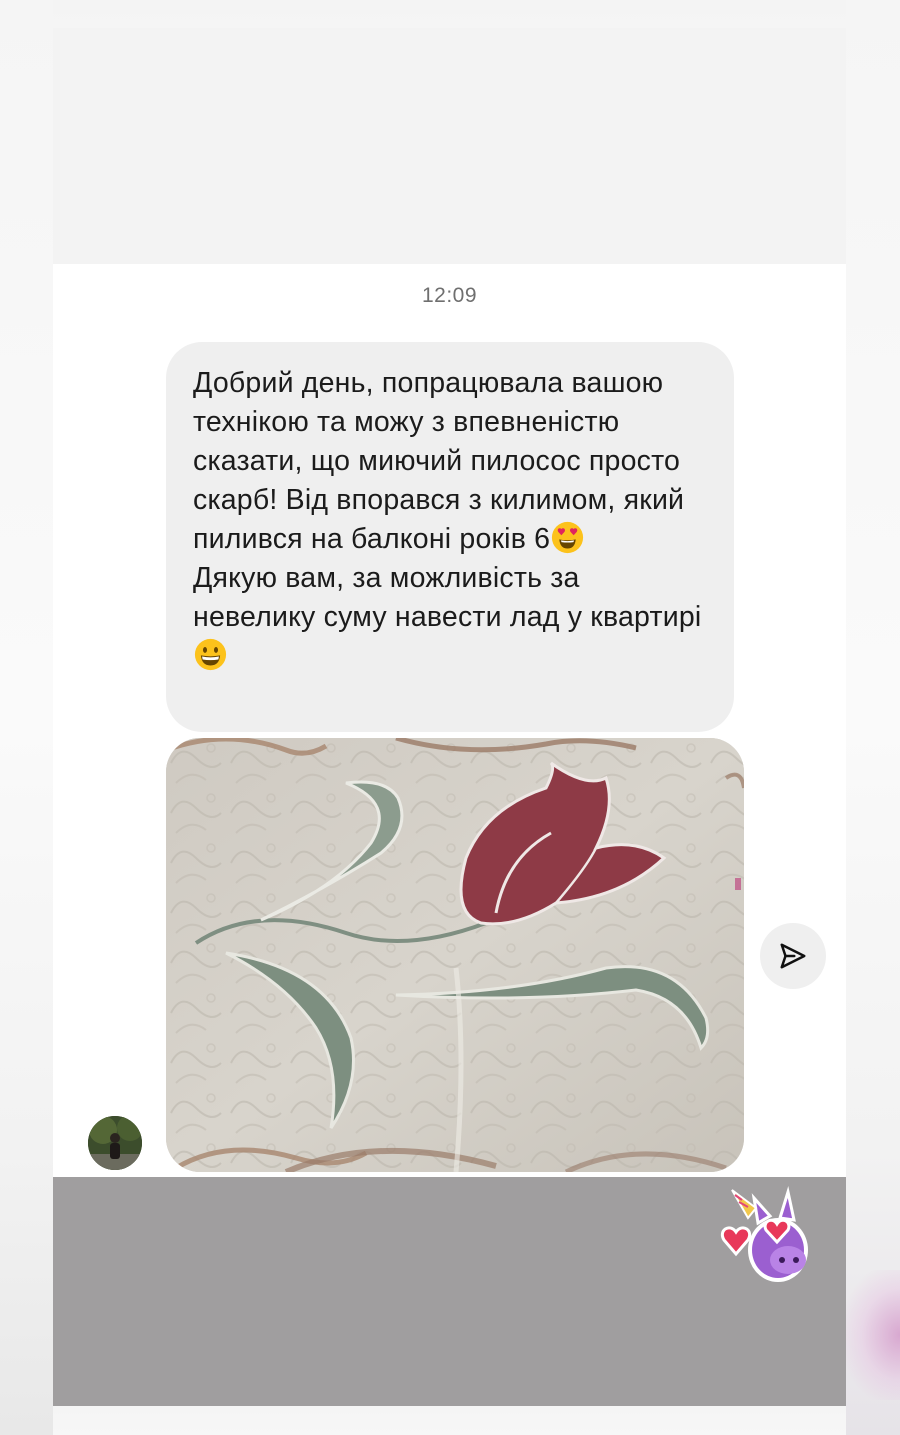 This screenshot has height=1435, width=900. I want to click on user-avatar-icon, so click(115, 1143).